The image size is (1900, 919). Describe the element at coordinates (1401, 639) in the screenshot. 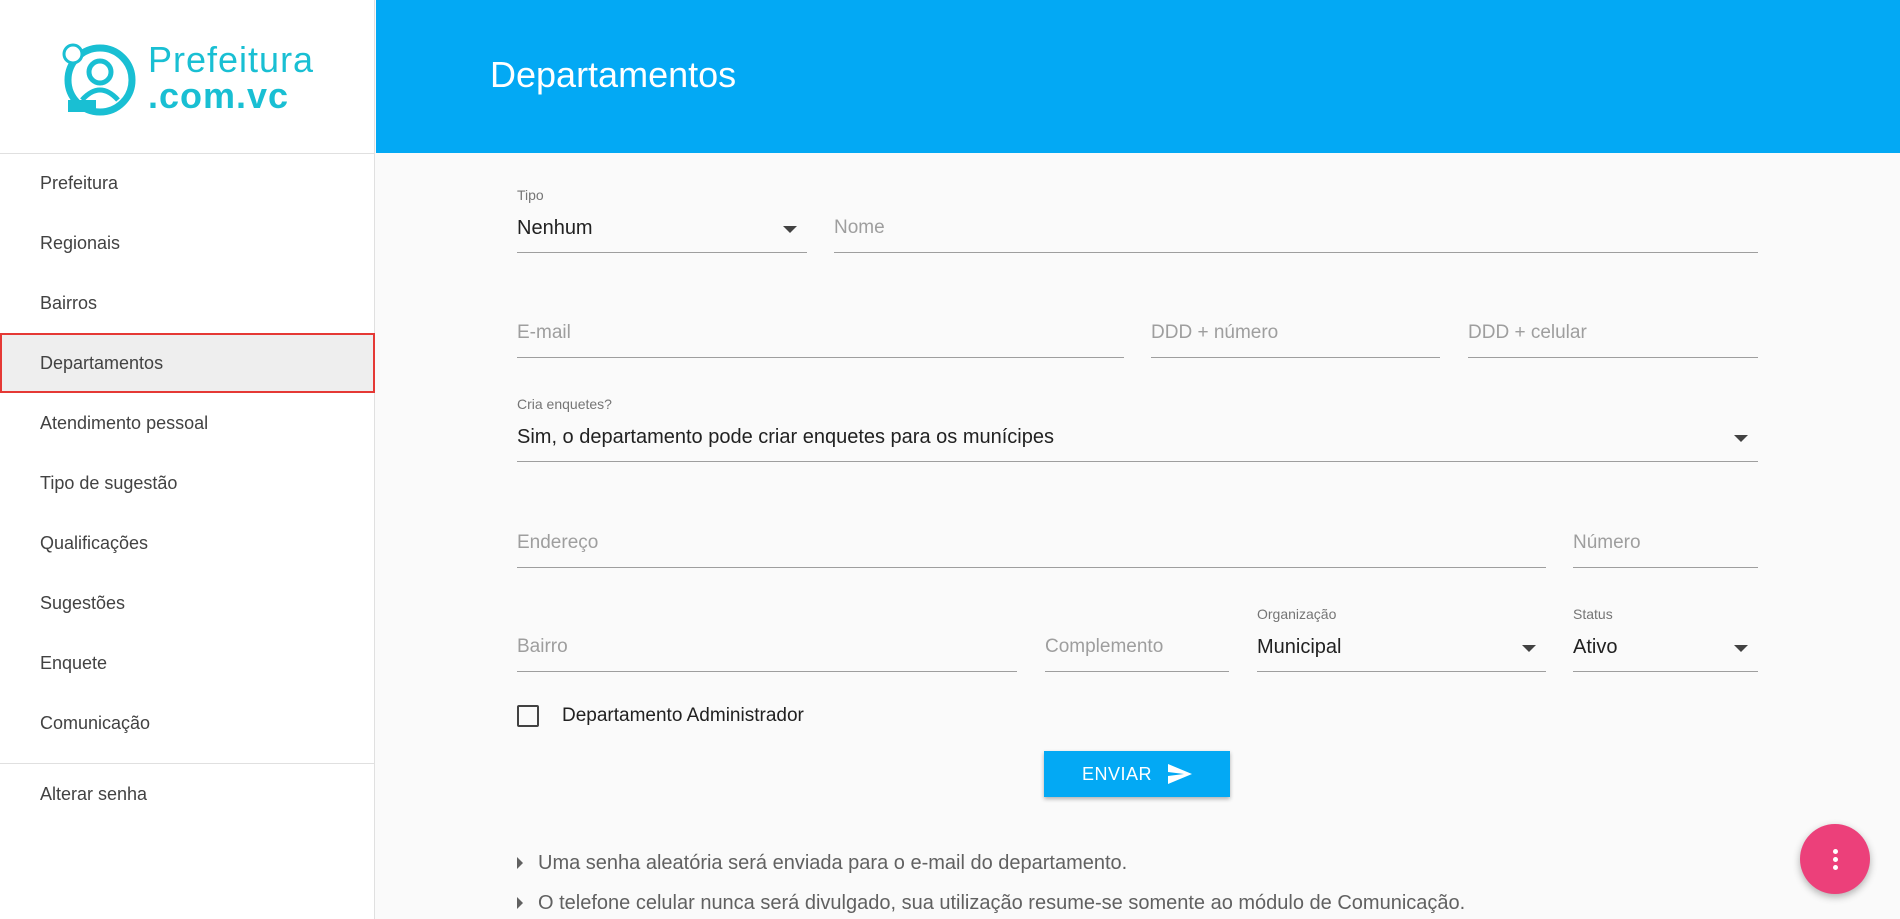

I see `organizacao-select: Organização Municipal` at that location.